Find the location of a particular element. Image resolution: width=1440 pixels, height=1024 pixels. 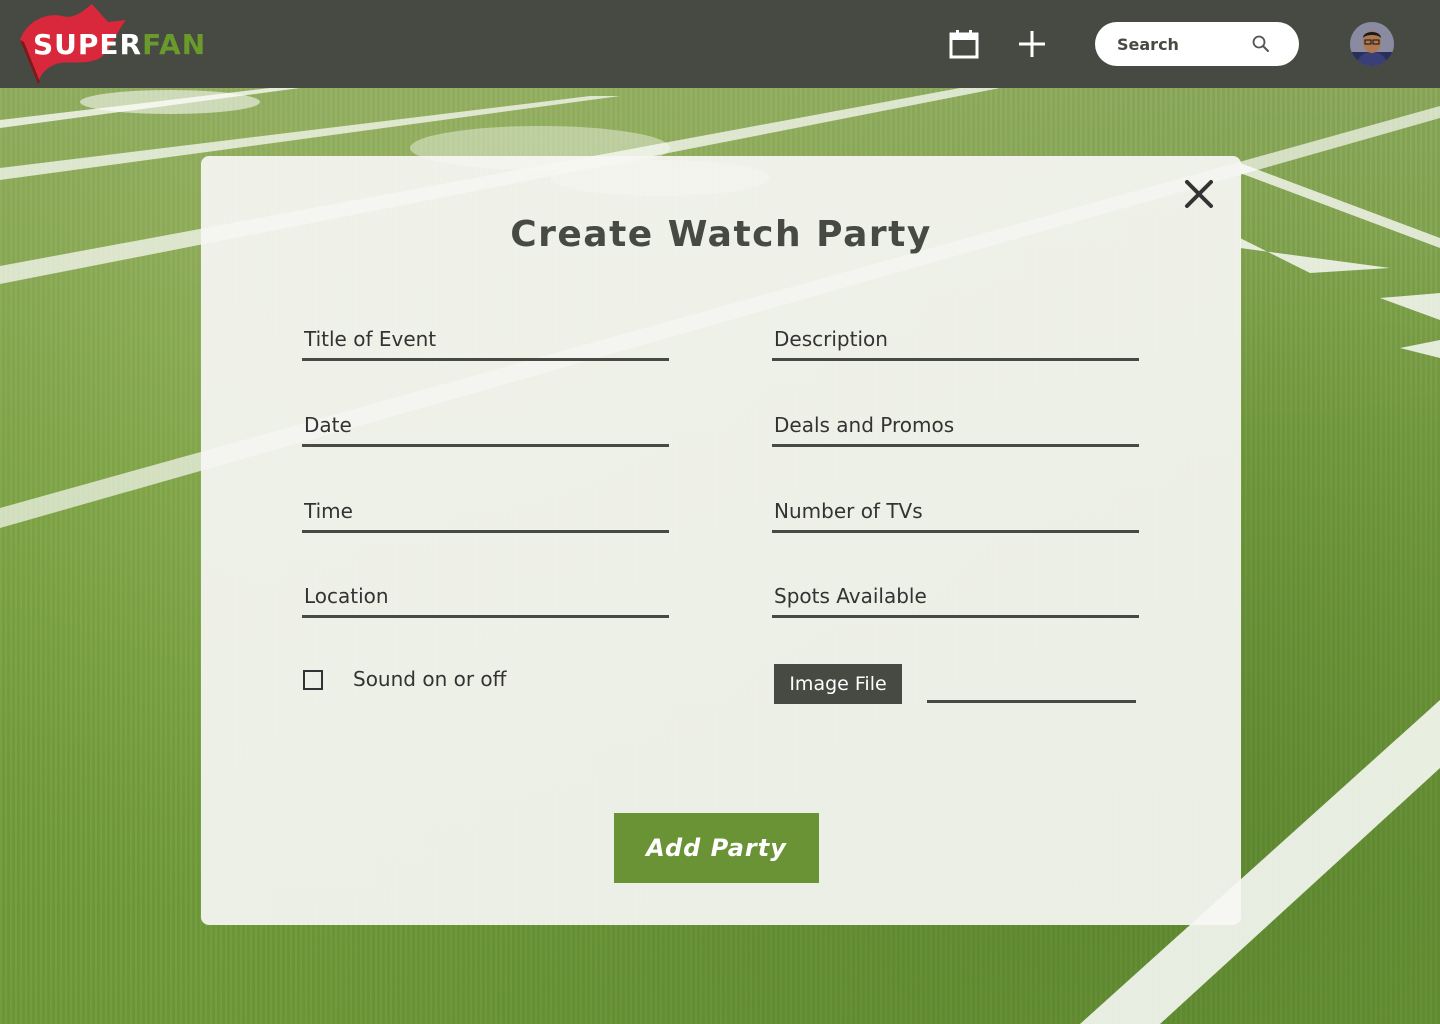

time-field-group is located at coordinates (485, 508).